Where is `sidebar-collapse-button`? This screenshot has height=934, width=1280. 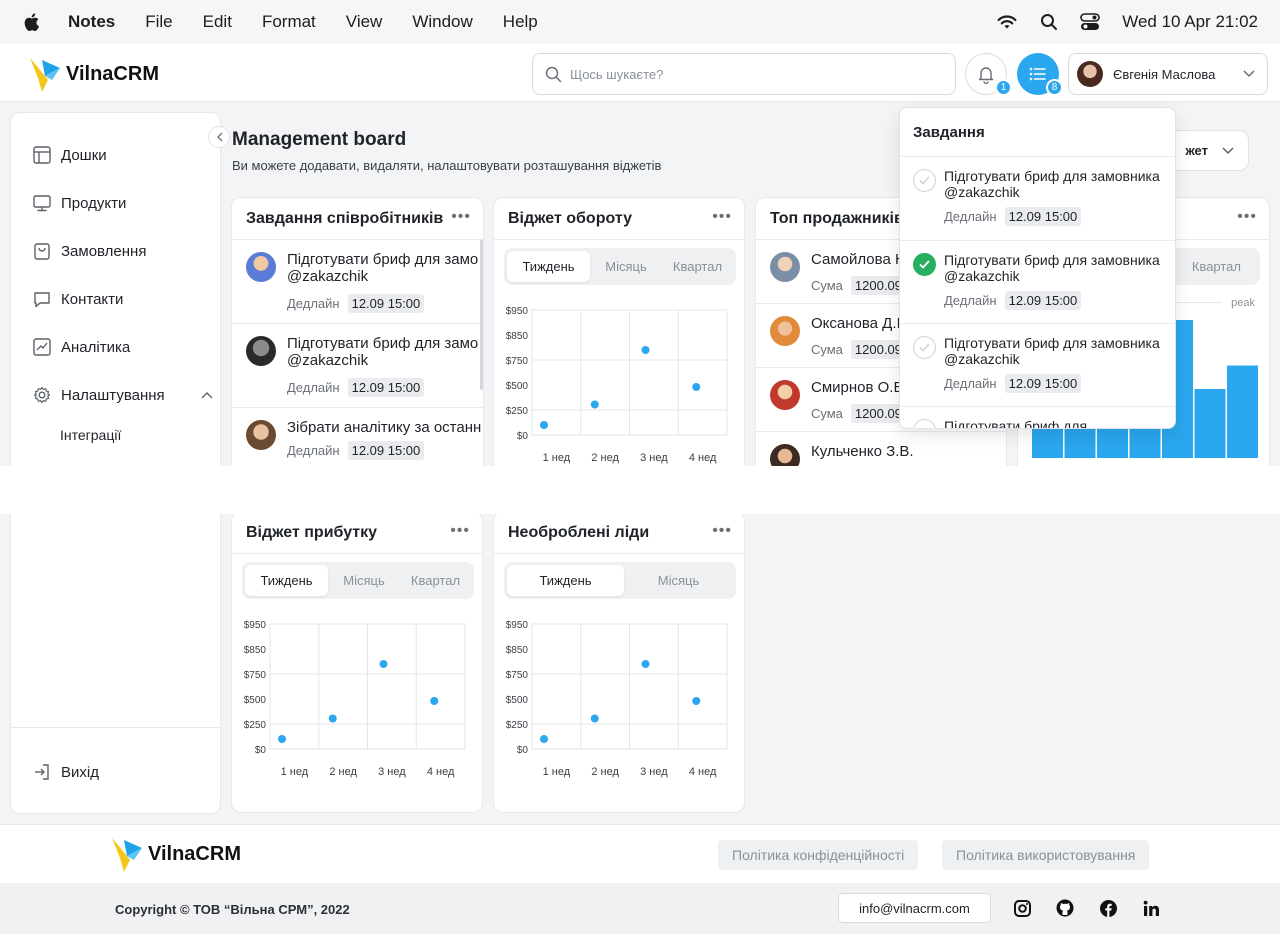
sidebar-collapse-button is located at coordinates (219, 137).